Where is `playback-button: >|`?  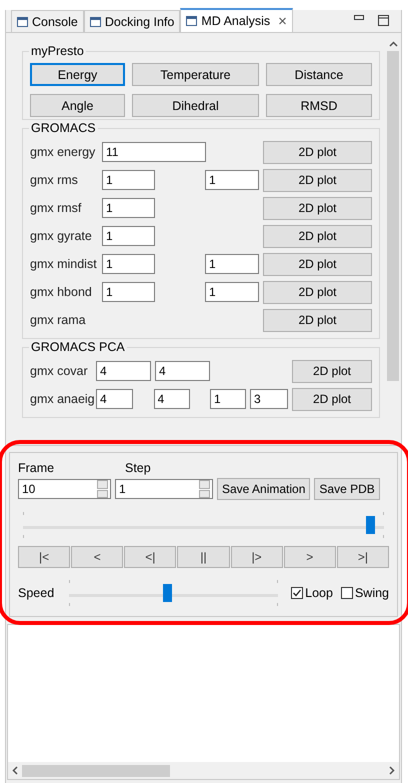 playback-button: >| is located at coordinates (362, 557).